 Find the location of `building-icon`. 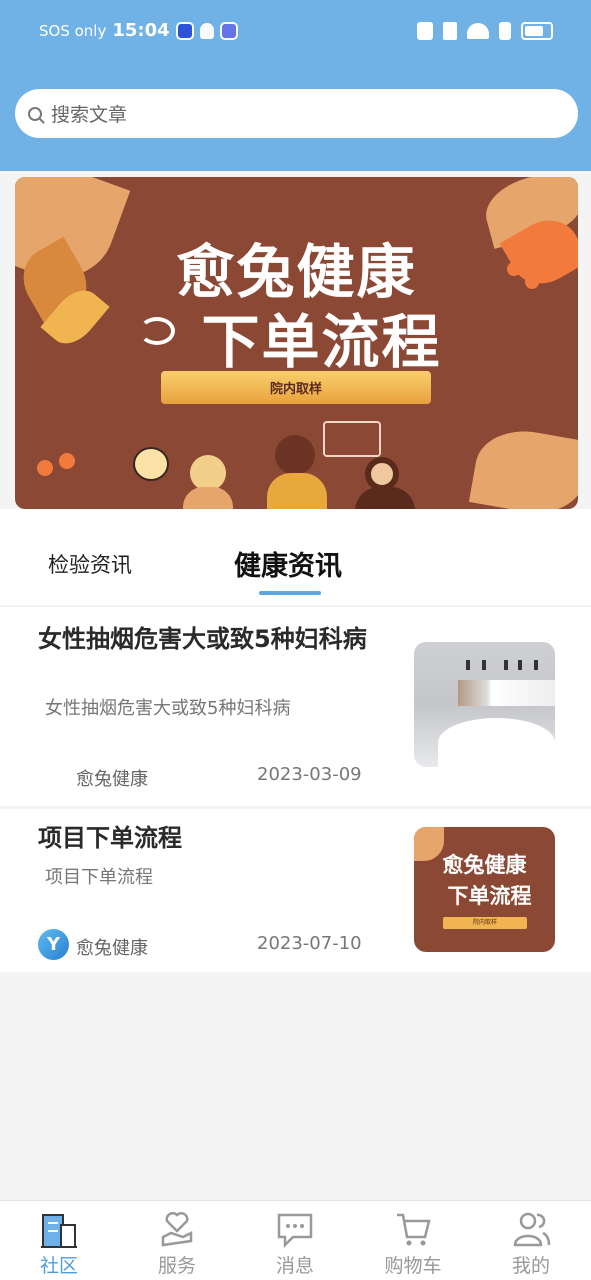

building-icon is located at coordinates (59, 1231).